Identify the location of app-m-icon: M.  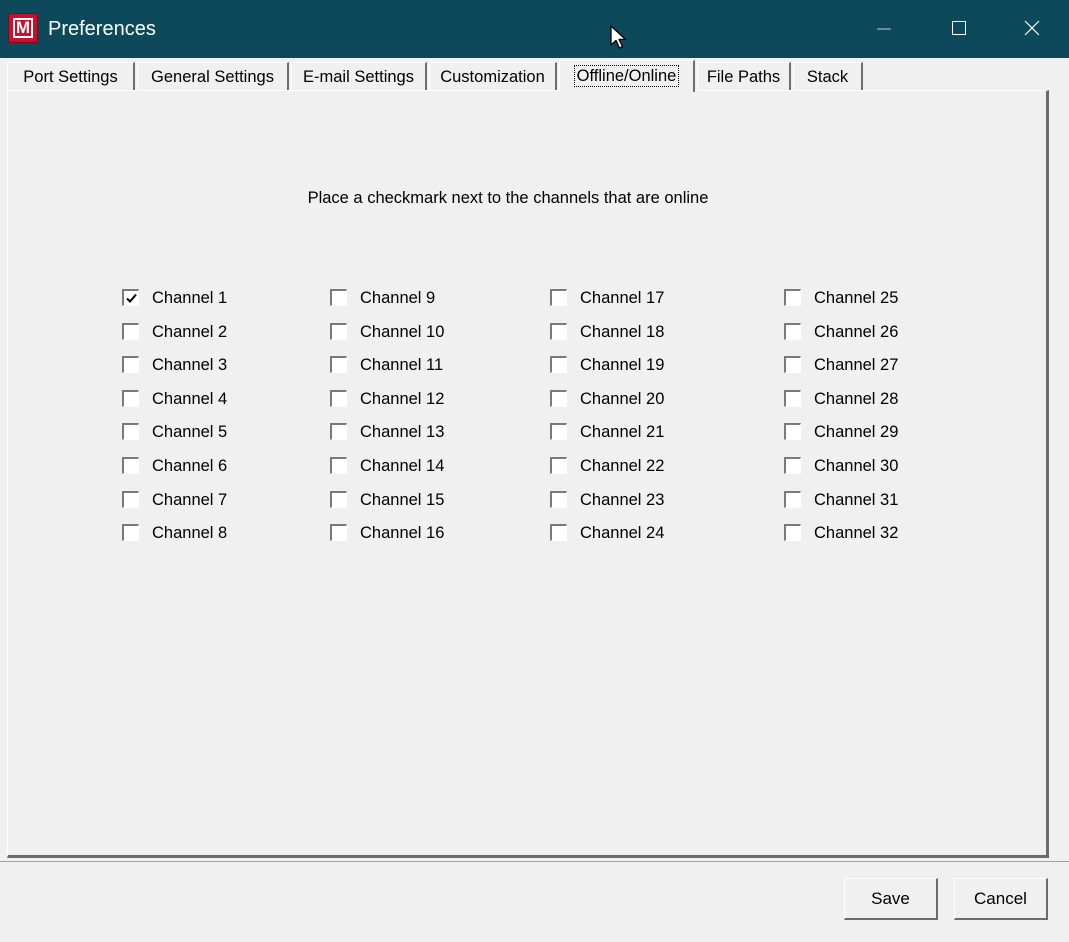
(23, 28).